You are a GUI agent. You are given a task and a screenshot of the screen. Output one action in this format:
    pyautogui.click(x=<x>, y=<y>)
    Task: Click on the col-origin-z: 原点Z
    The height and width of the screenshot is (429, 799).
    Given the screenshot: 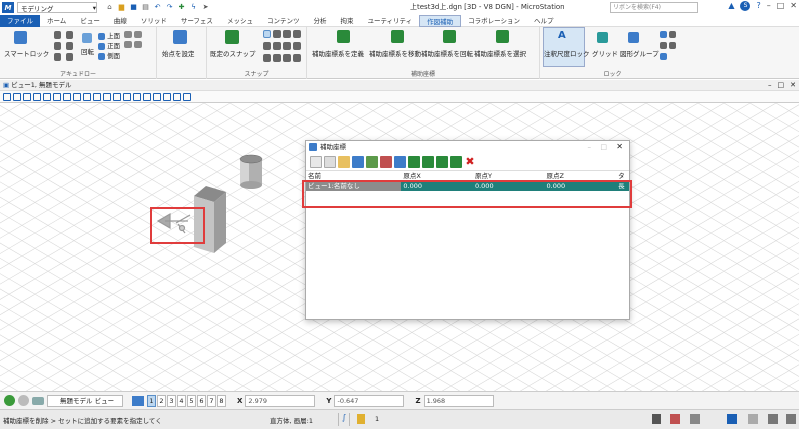 What is the action you would take?
    pyautogui.click(x=581, y=175)
    